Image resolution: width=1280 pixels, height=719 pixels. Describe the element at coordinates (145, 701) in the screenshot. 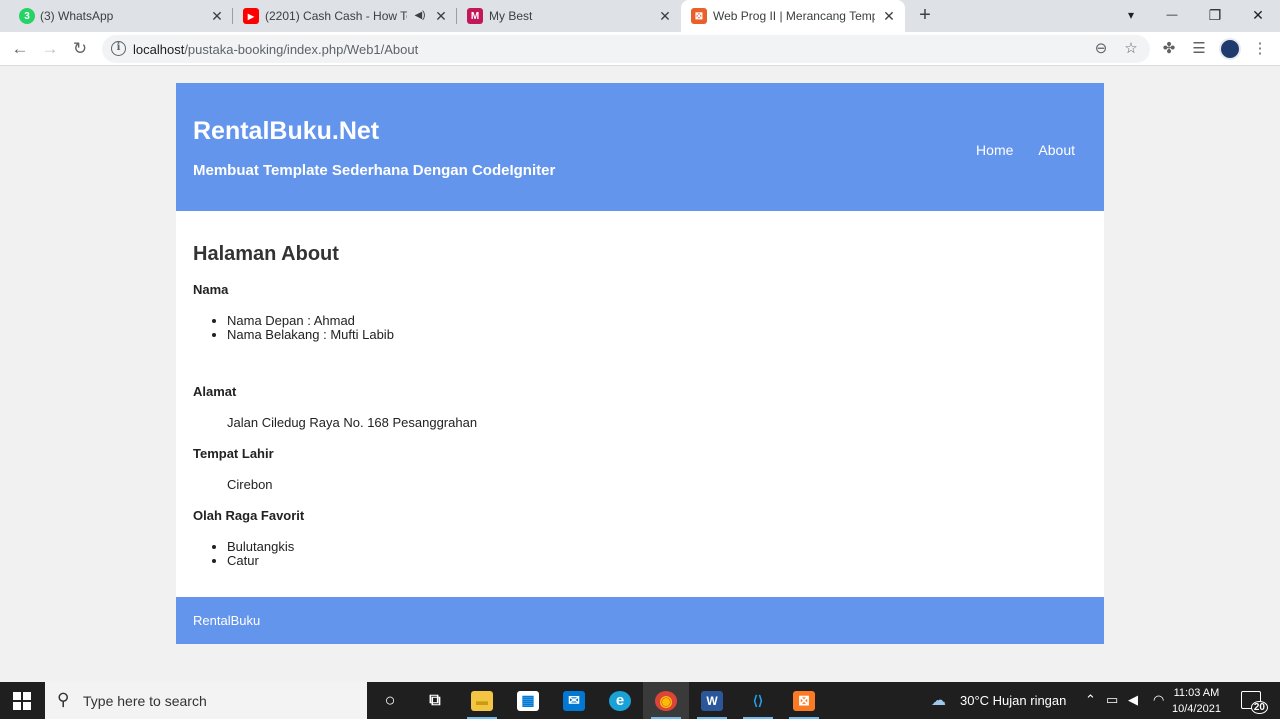

I see `search-placeholder: Type here to search` at that location.